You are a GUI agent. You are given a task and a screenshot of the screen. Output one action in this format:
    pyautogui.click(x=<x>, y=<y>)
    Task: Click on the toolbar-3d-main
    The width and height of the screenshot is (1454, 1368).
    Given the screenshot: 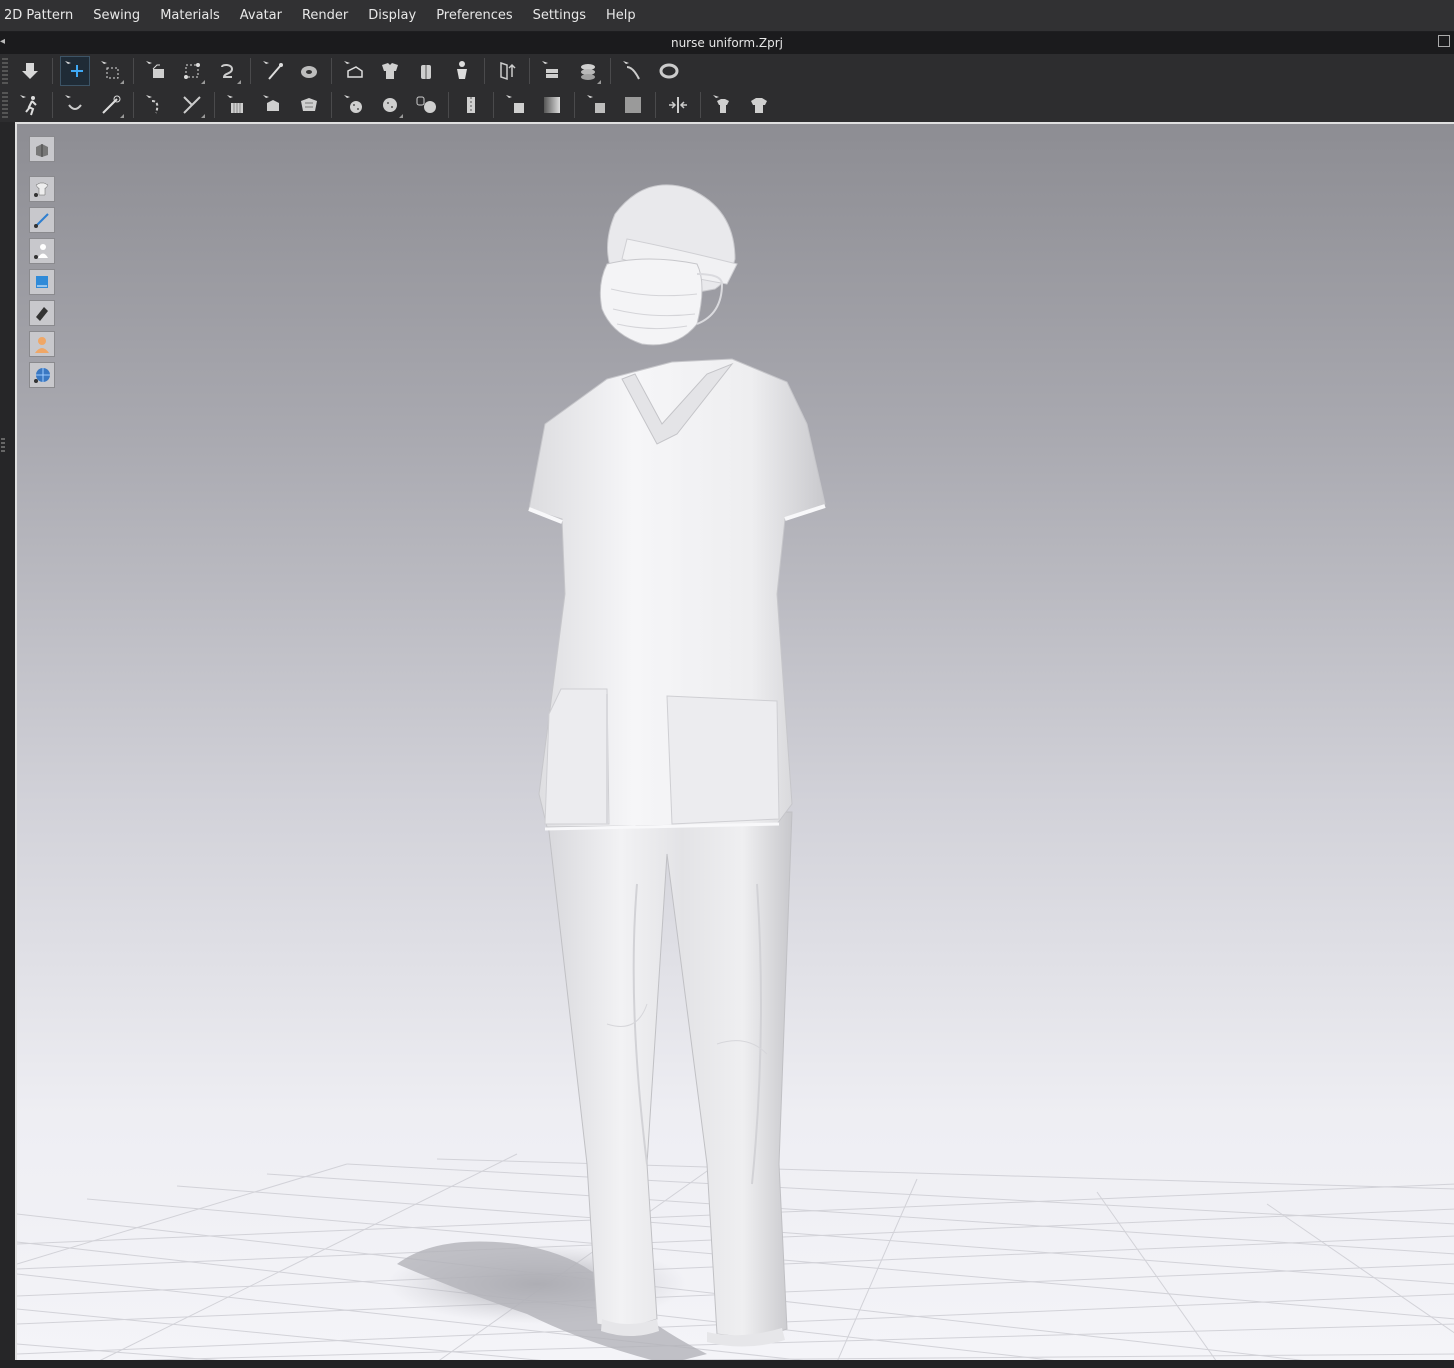 What is the action you would take?
    pyautogui.click(x=727, y=71)
    